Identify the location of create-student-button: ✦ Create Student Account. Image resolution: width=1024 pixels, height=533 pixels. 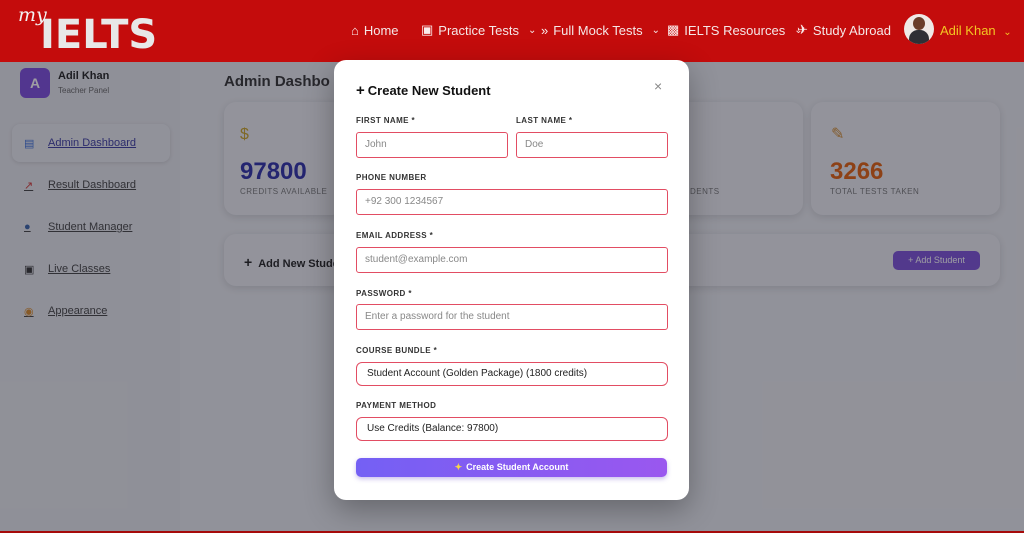
(511, 467).